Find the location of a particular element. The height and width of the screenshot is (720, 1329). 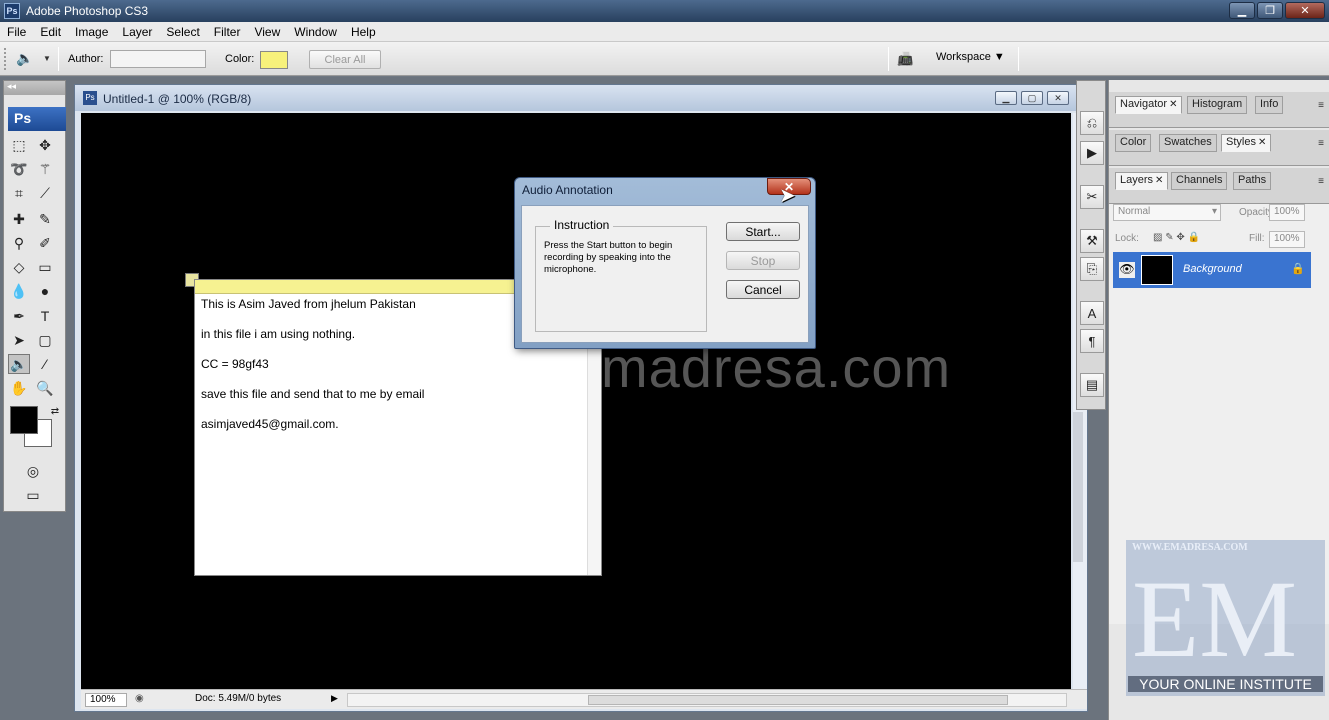

zoom-level-field: 100% is located at coordinates (106, 700).